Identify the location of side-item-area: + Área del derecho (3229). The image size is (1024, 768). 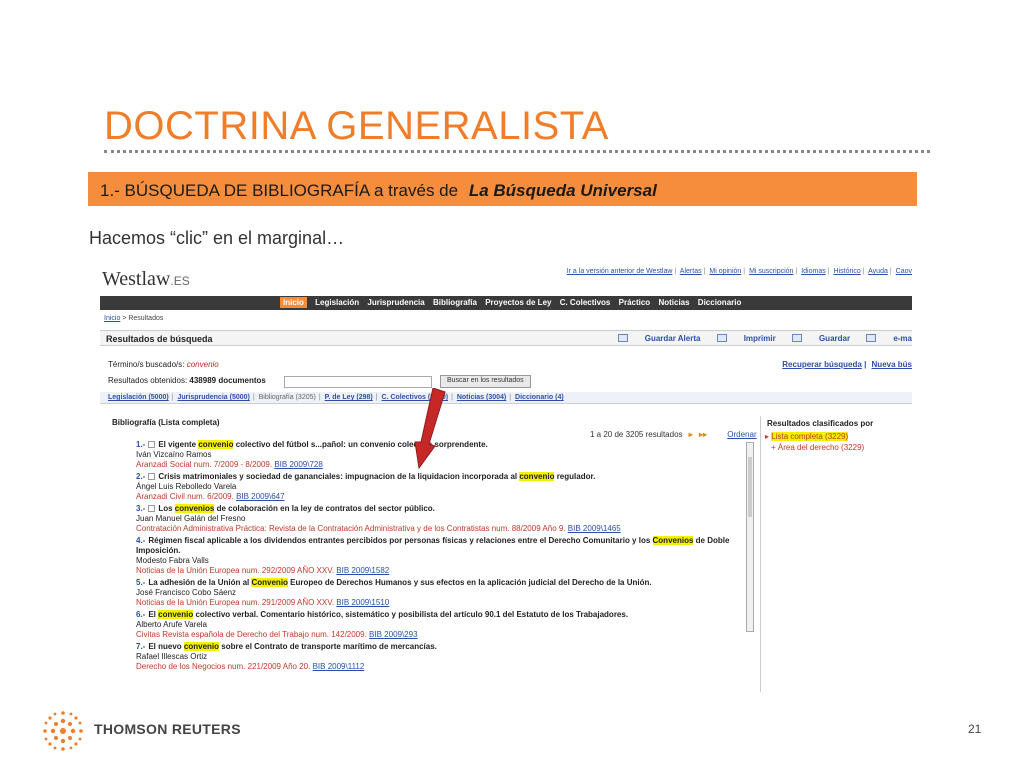
(836, 447).